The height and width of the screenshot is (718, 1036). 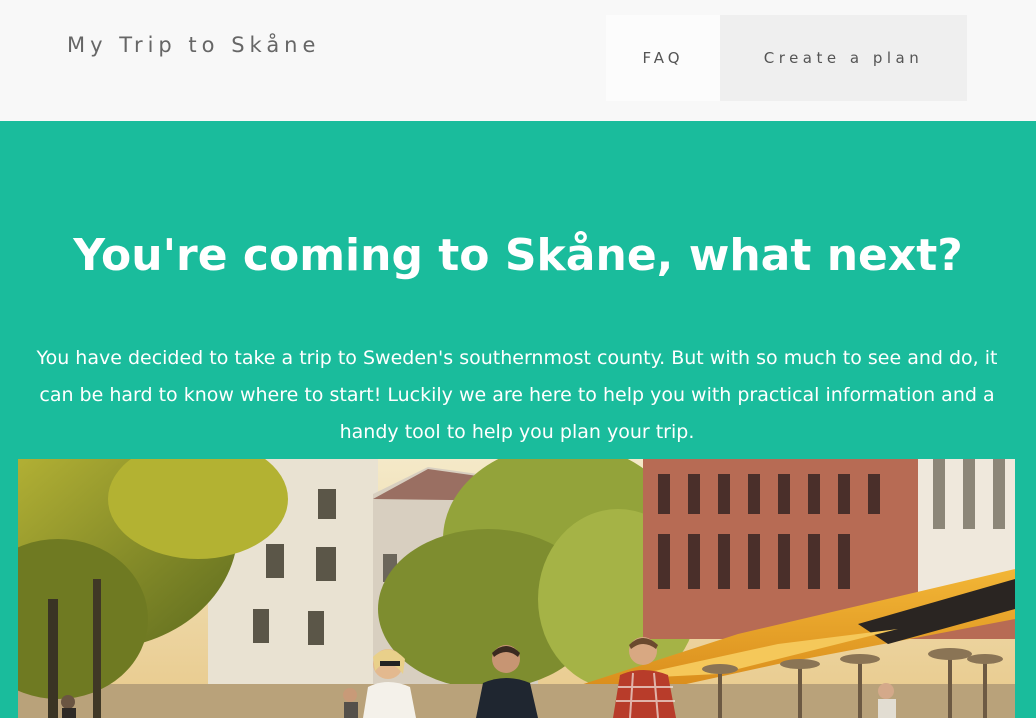 What do you see at coordinates (843, 58) in the screenshot?
I see `nav-create-plan-link: Create a plan` at bounding box center [843, 58].